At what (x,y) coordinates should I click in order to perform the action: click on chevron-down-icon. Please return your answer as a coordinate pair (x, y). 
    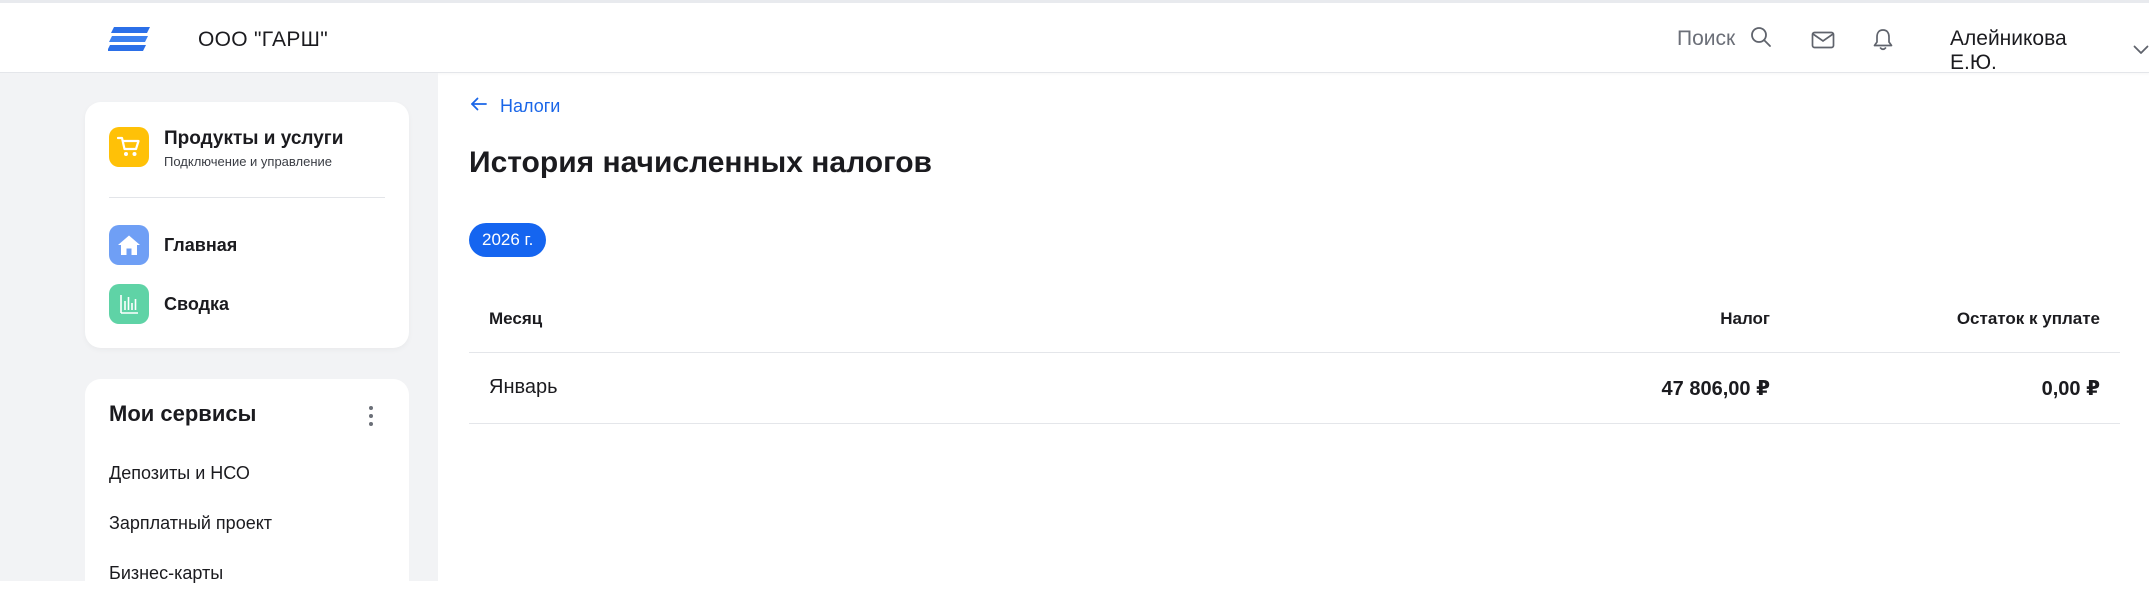
    Looking at the image, I should click on (2141, 51).